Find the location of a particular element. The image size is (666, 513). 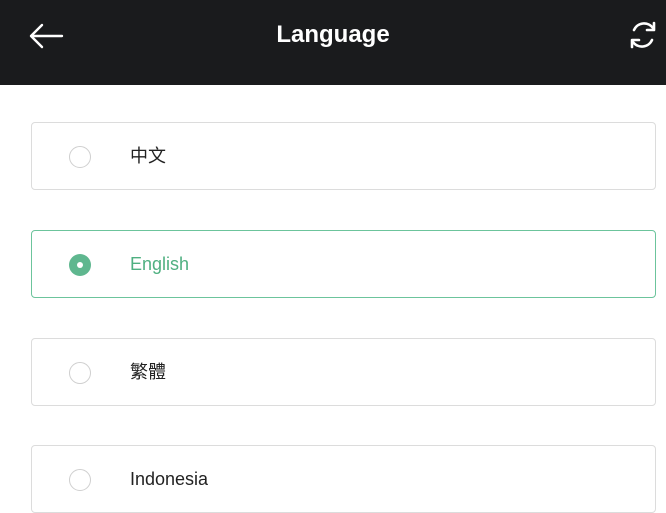

language-label: 繁體 is located at coordinates (148, 372).